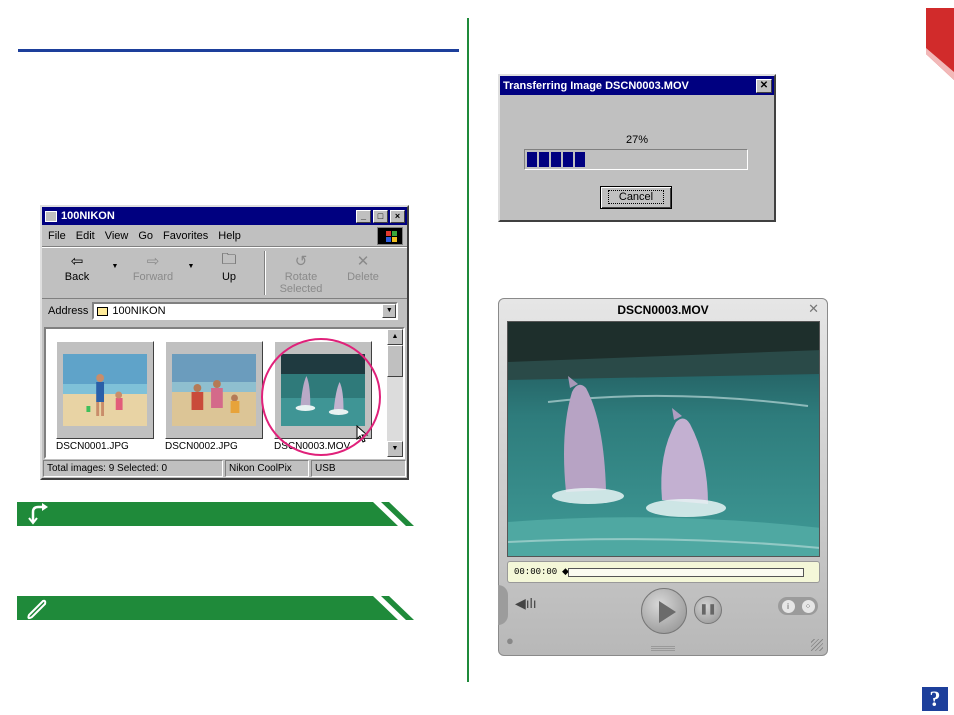 The image size is (954, 715). I want to click on maximize-button: □, so click(380, 216).